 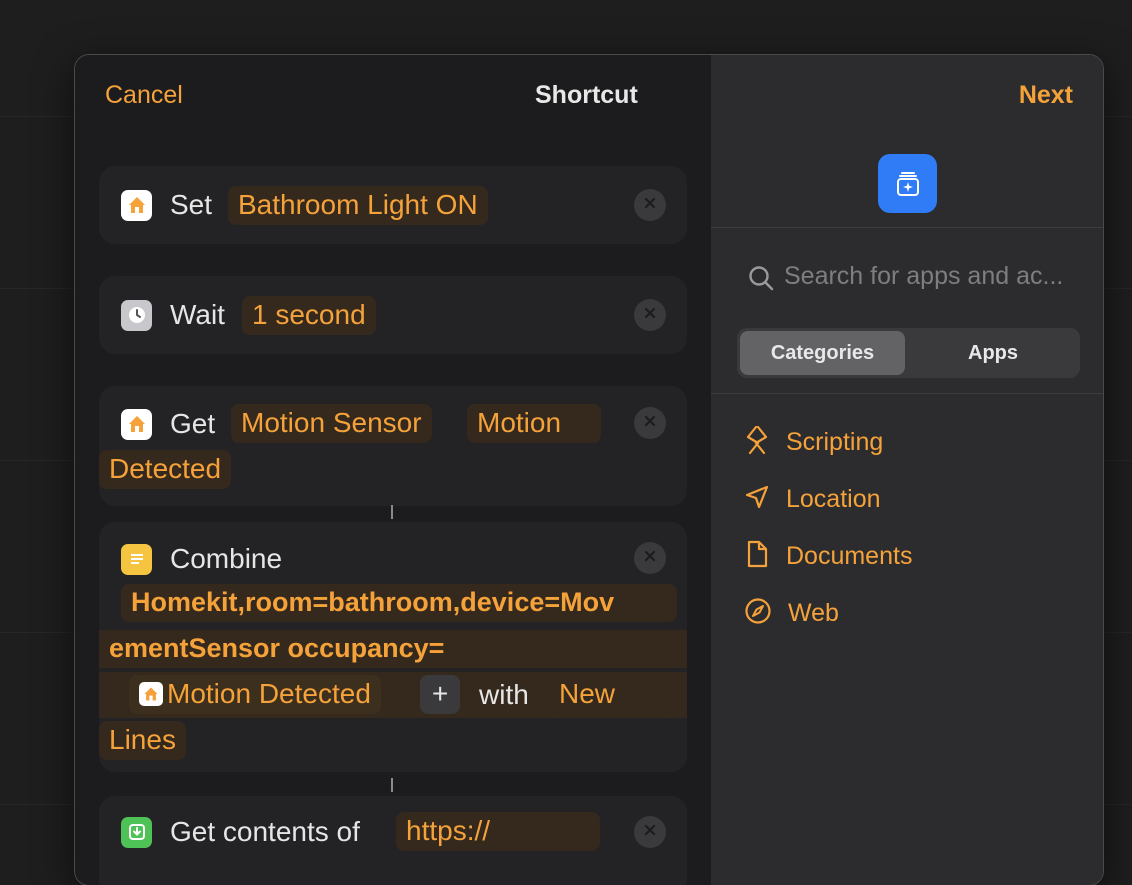 What do you see at coordinates (136, 832) in the screenshot?
I see `download-icon` at bounding box center [136, 832].